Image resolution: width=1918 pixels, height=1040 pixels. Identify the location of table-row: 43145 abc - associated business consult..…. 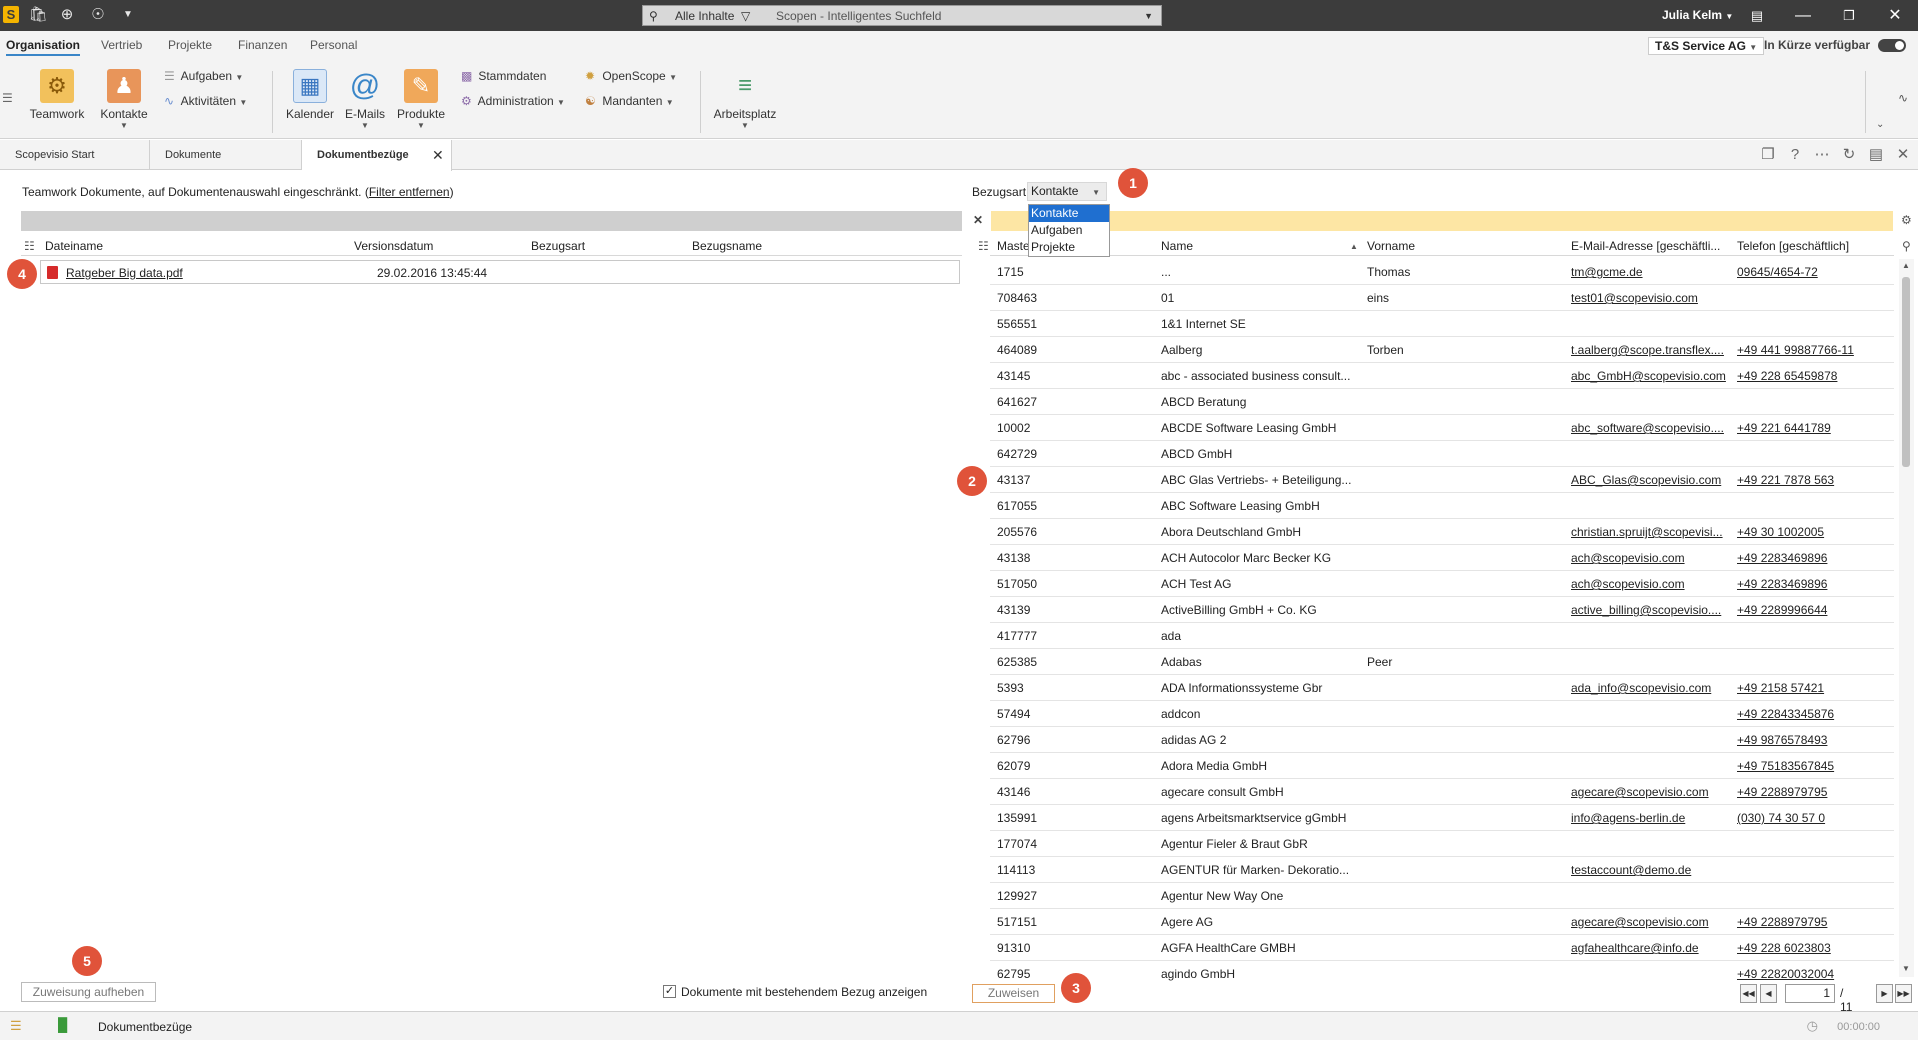
(1442, 376).